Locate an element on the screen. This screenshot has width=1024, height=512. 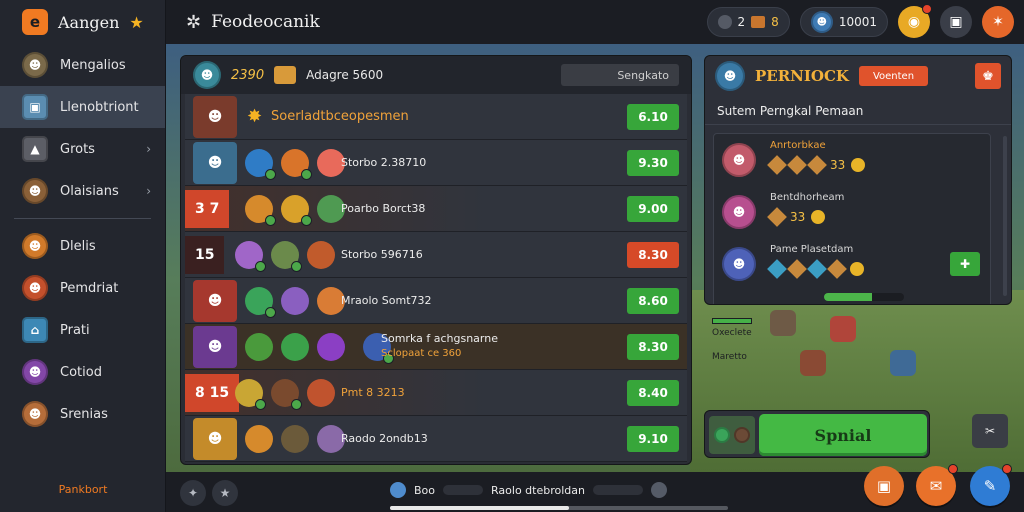
tools-button: ✦ is located at coordinates (193, 493).